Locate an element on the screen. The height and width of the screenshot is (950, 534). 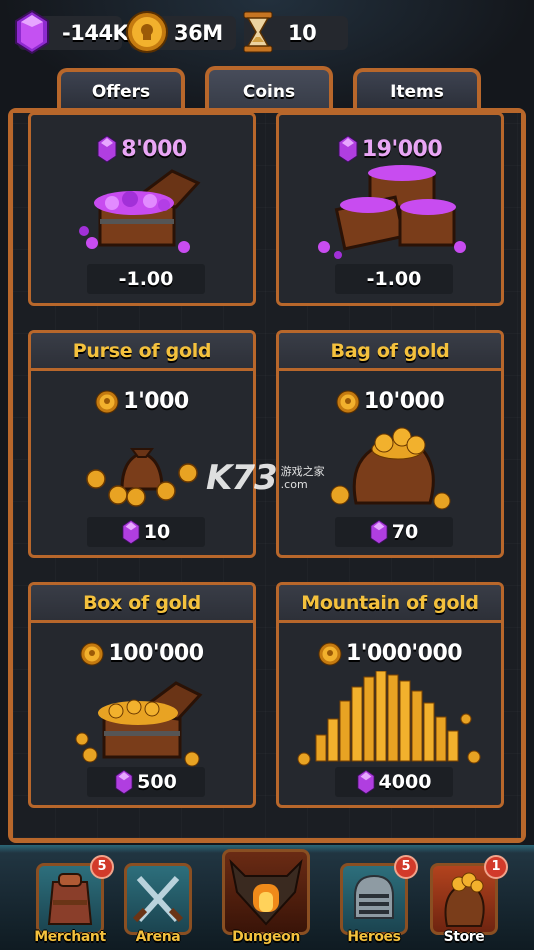
crossed-swords-icon is located at coordinates (158, 899).